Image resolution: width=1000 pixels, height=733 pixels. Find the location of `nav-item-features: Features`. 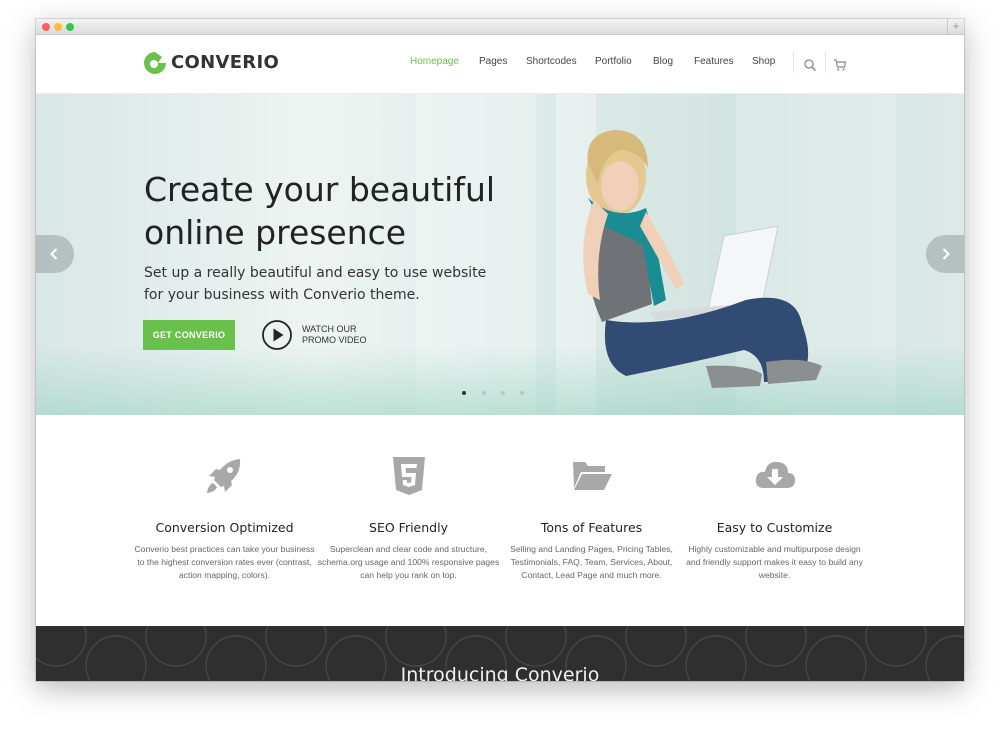

nav-item-features: Features is located at coordinates (713, 61).